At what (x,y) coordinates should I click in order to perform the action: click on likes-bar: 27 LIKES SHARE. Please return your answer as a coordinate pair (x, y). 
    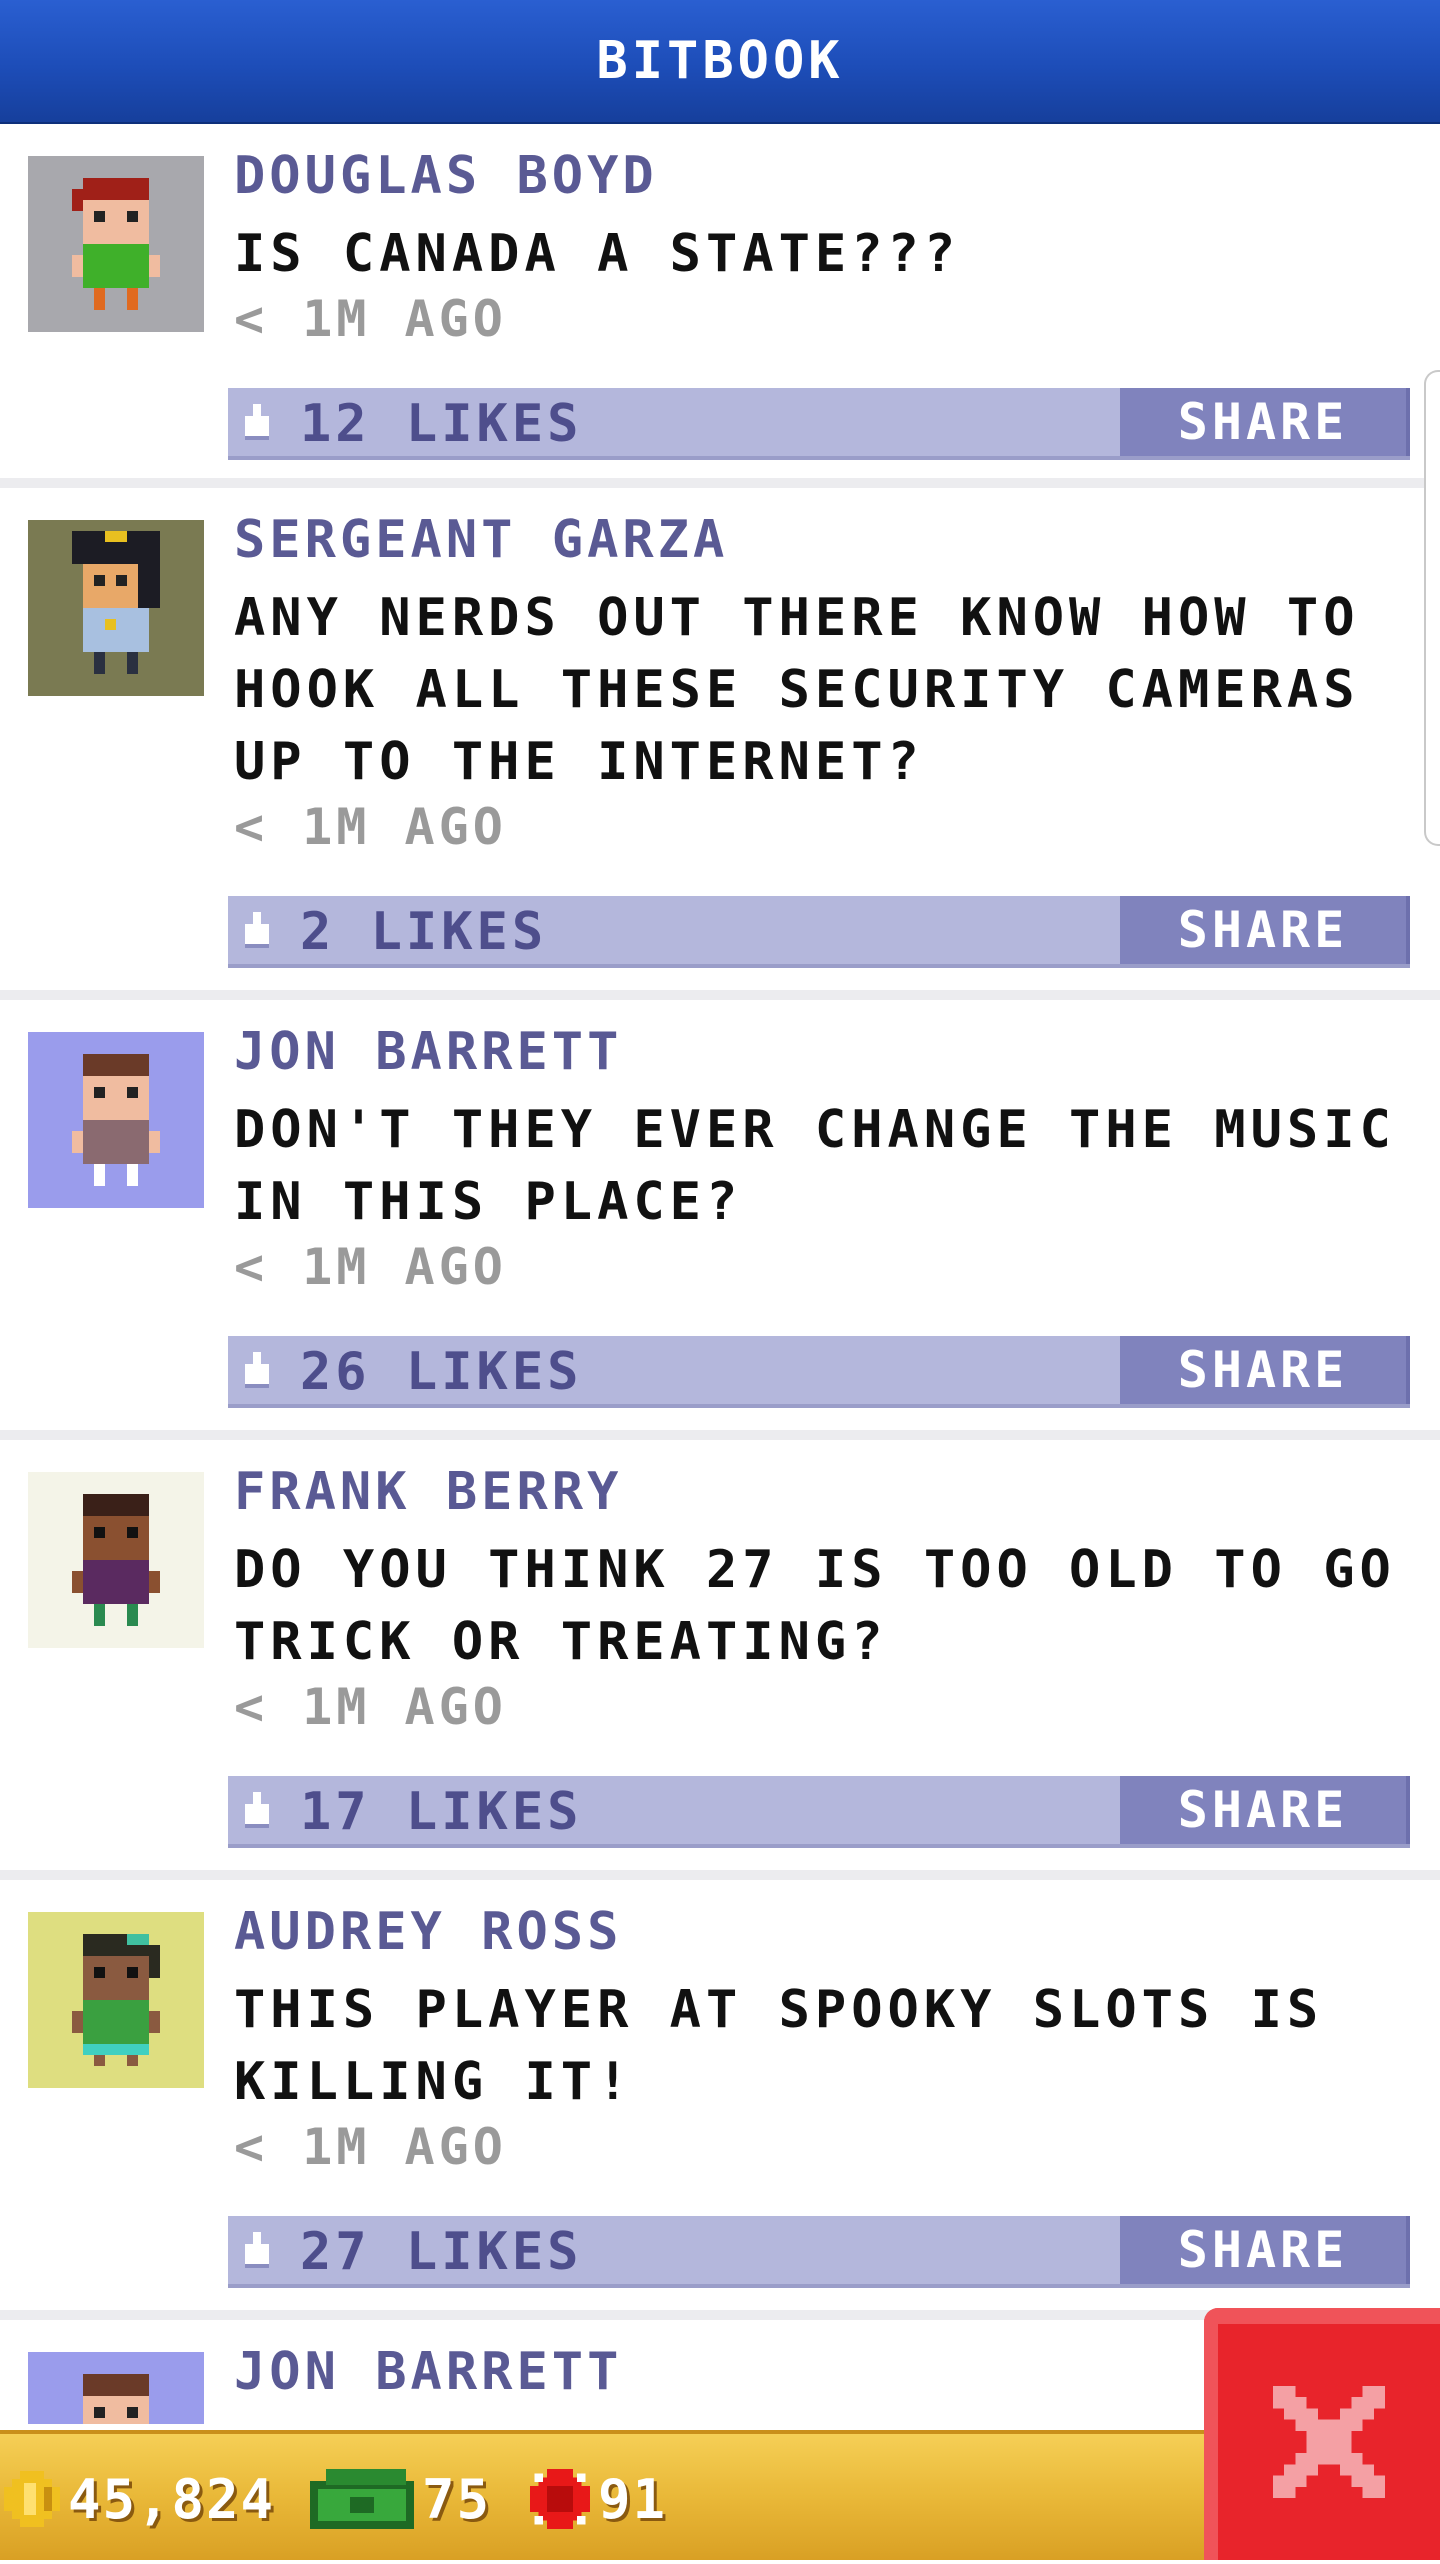
    Looking at the image, I should click on (819, 2252).